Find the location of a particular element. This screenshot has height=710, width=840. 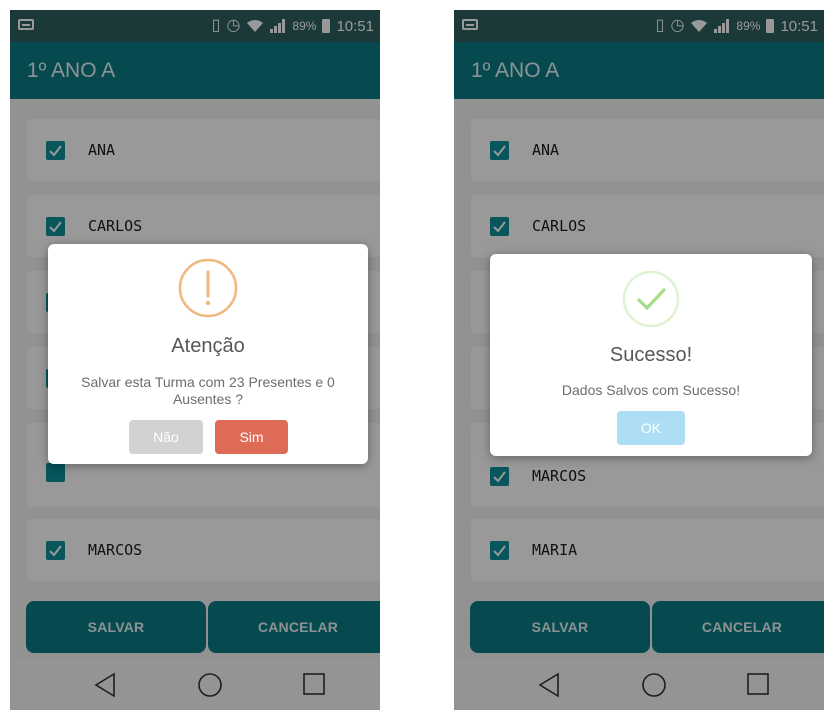

warning-icon is located at coordinates (208, 288).